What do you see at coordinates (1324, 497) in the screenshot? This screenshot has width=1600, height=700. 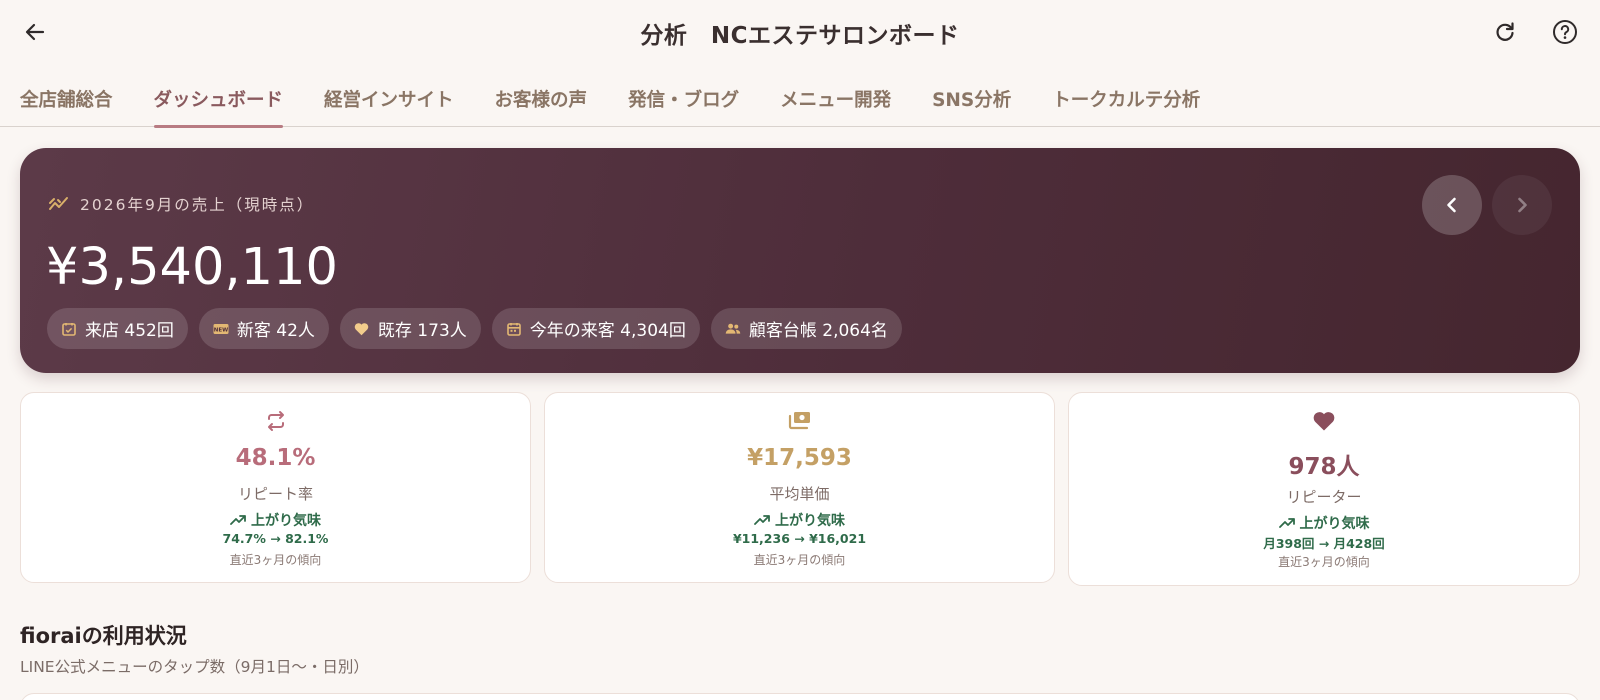 I see `repeaters-label: リピーター` at bounding box center [1324, 497].